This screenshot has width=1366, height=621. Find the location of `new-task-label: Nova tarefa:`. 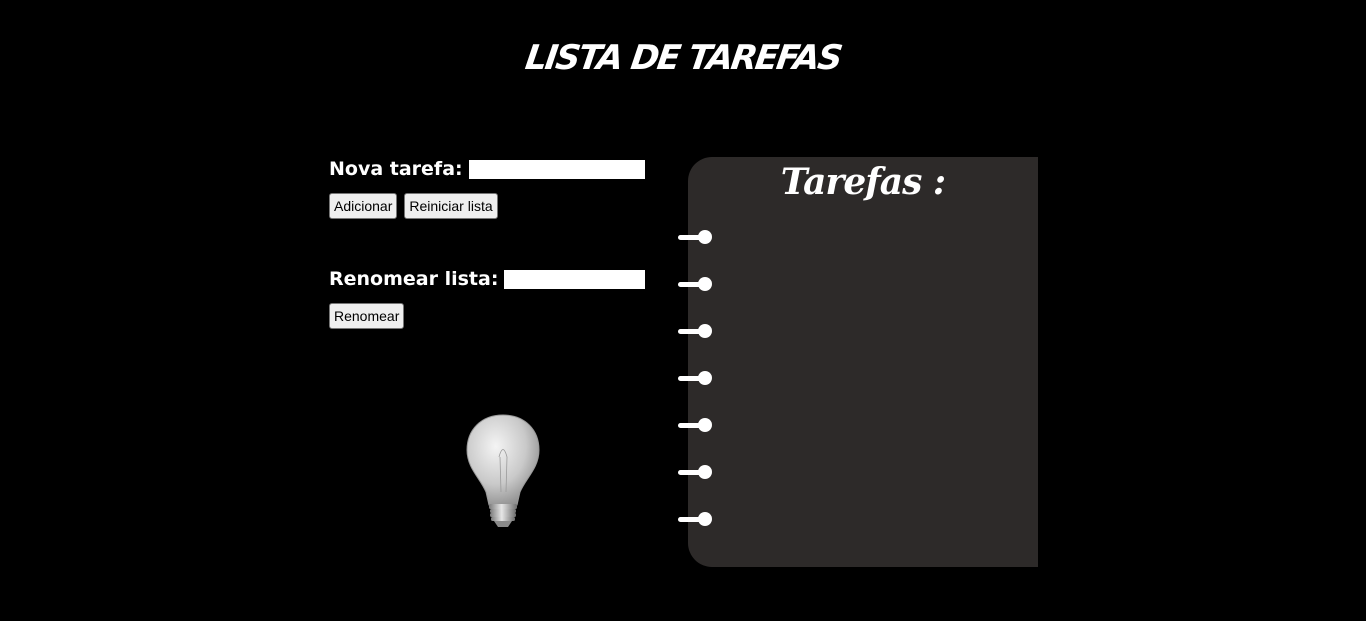

new-task-label: Nova tarefa: is located at coordinates (396, 169).